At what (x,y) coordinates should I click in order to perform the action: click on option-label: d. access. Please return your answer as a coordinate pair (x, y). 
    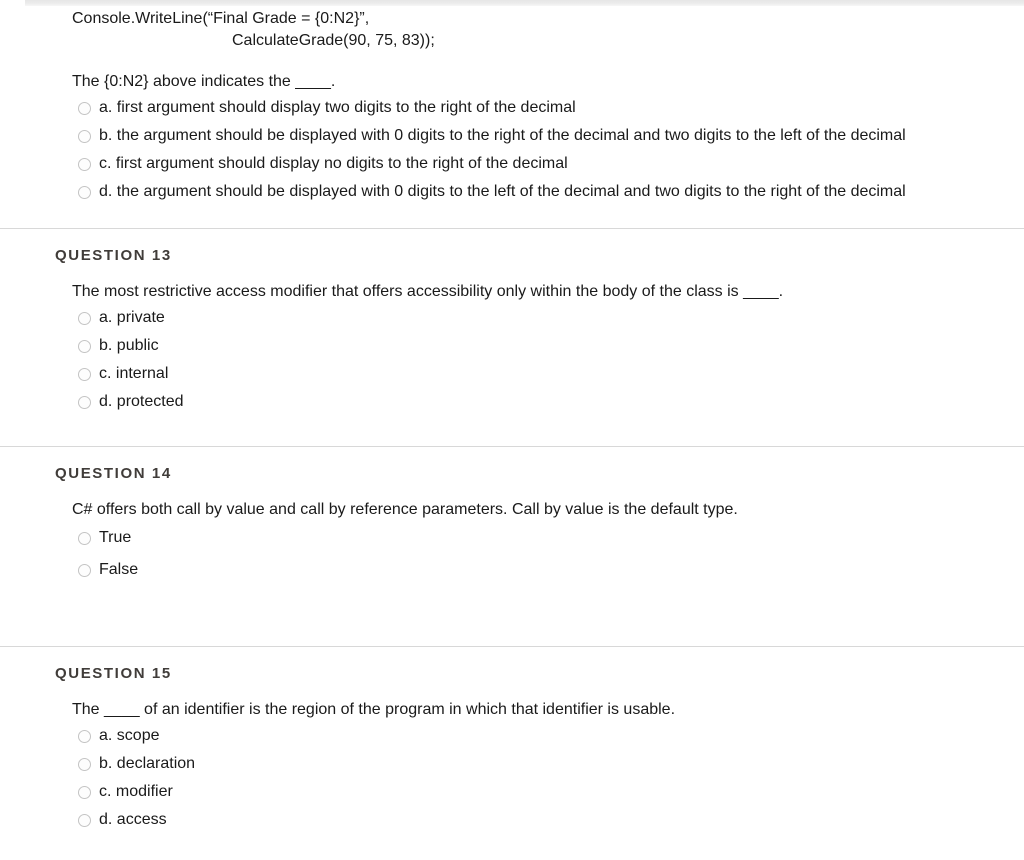
    Looking at the image, I should click on (133, 819).